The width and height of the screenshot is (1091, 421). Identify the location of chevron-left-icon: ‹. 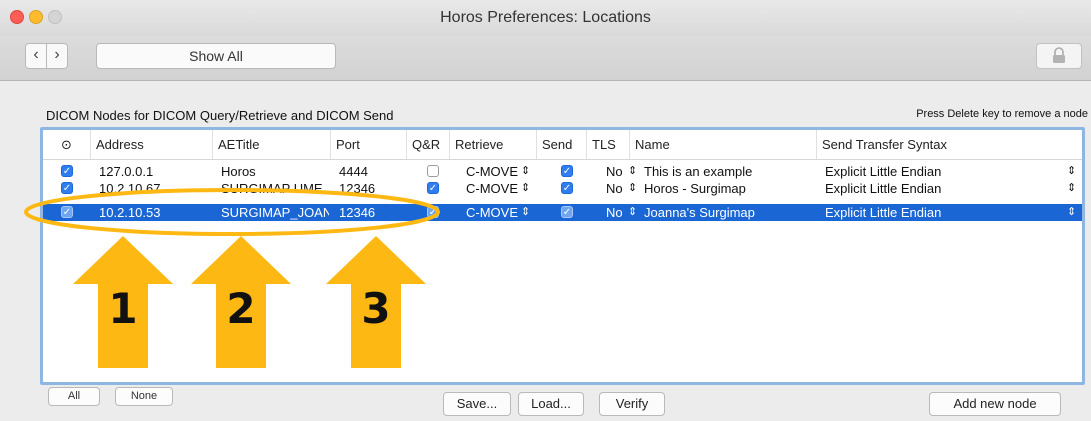
(36, 54).